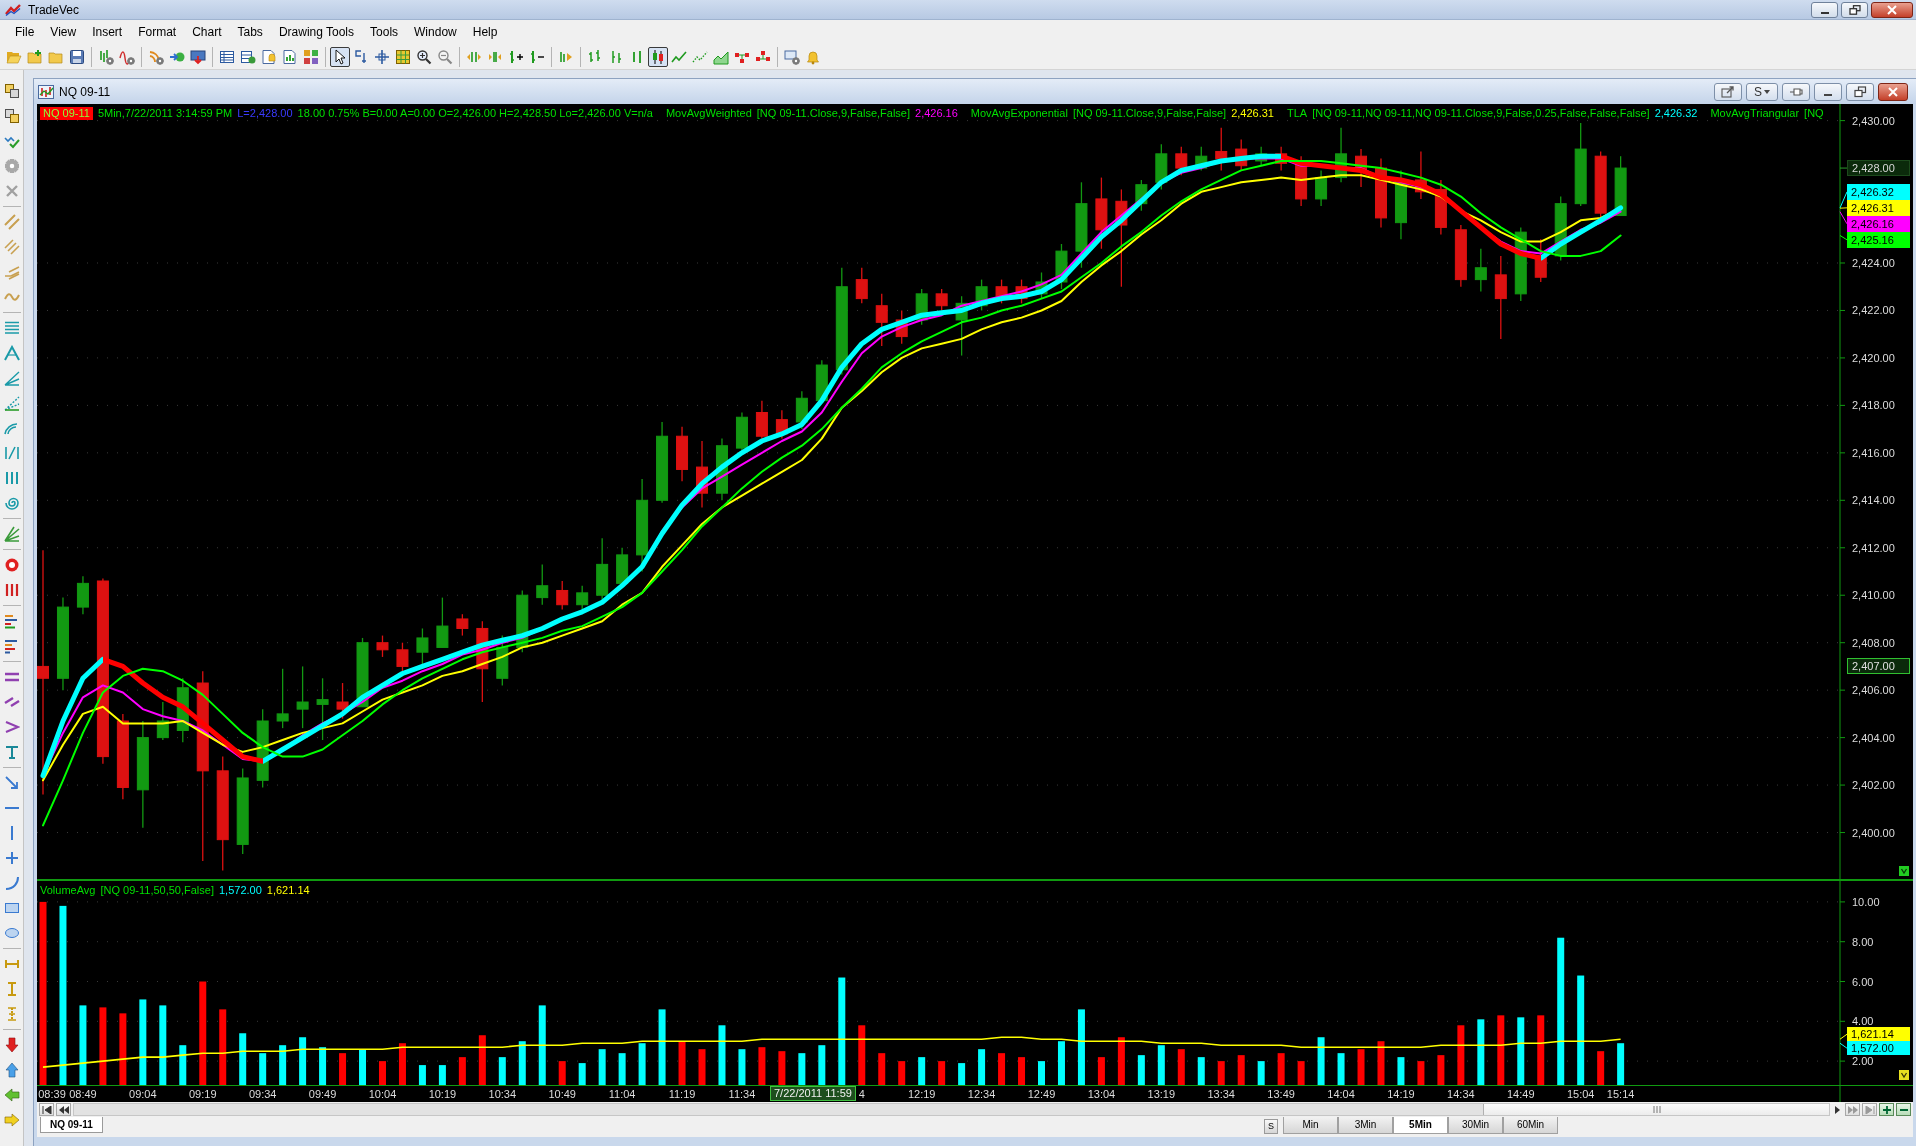 This screenshot has height=1146, width=1916. Describe the element at coordinates (1521, 1094) in the screenshot. I see `time-label: 14:49` at that location.